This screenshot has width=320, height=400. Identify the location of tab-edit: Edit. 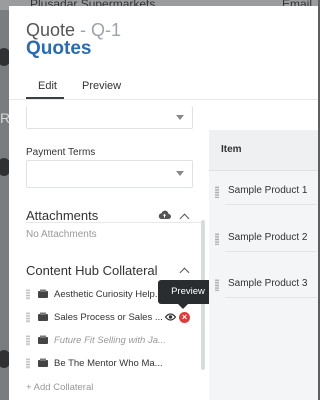
(47, 86).